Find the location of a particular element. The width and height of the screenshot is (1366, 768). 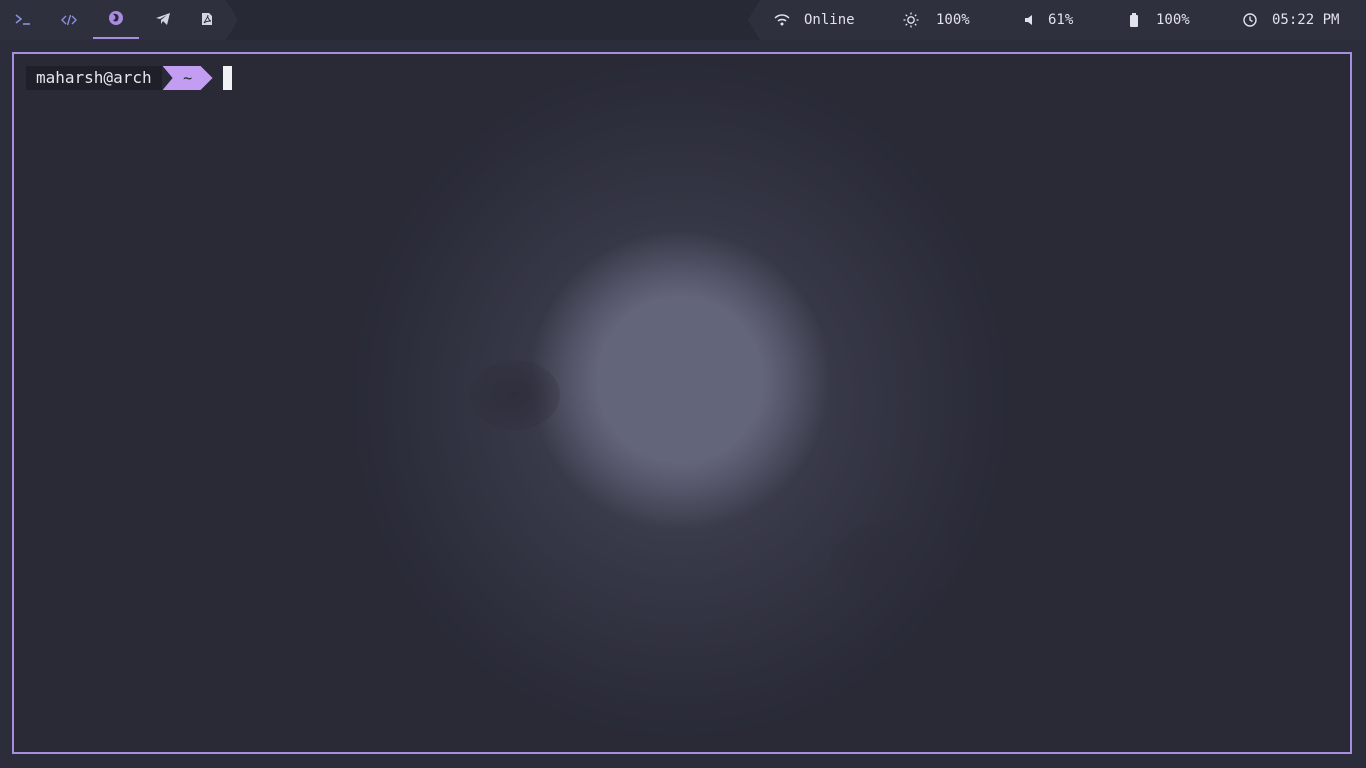

shell-prompt: maharsh@arch ~ is located at coordinates (129, 78).